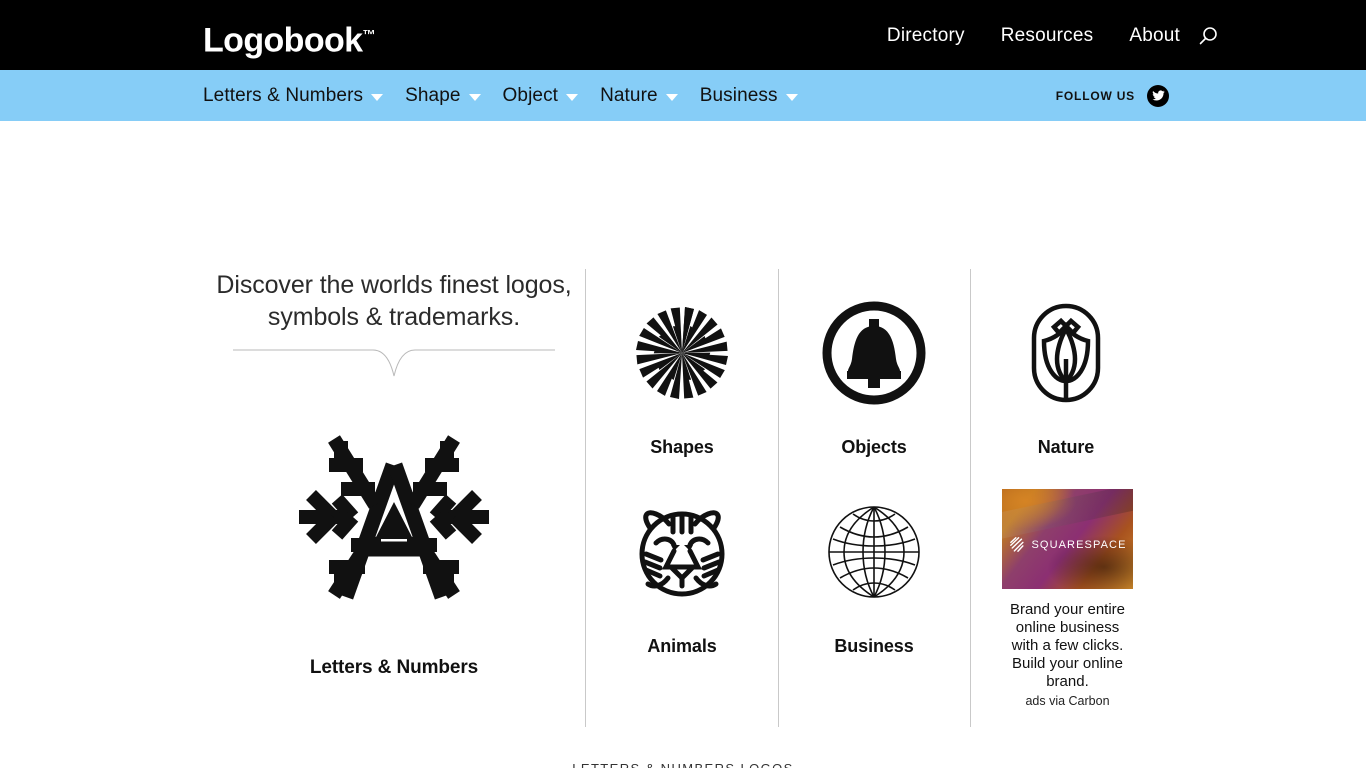 The width and height of the screenshot is (1366, 768). What do you see at coordinates (283, 40) in the screenshot?
I see `site-logo-text: Logobook` at bounding box center [283, 40].